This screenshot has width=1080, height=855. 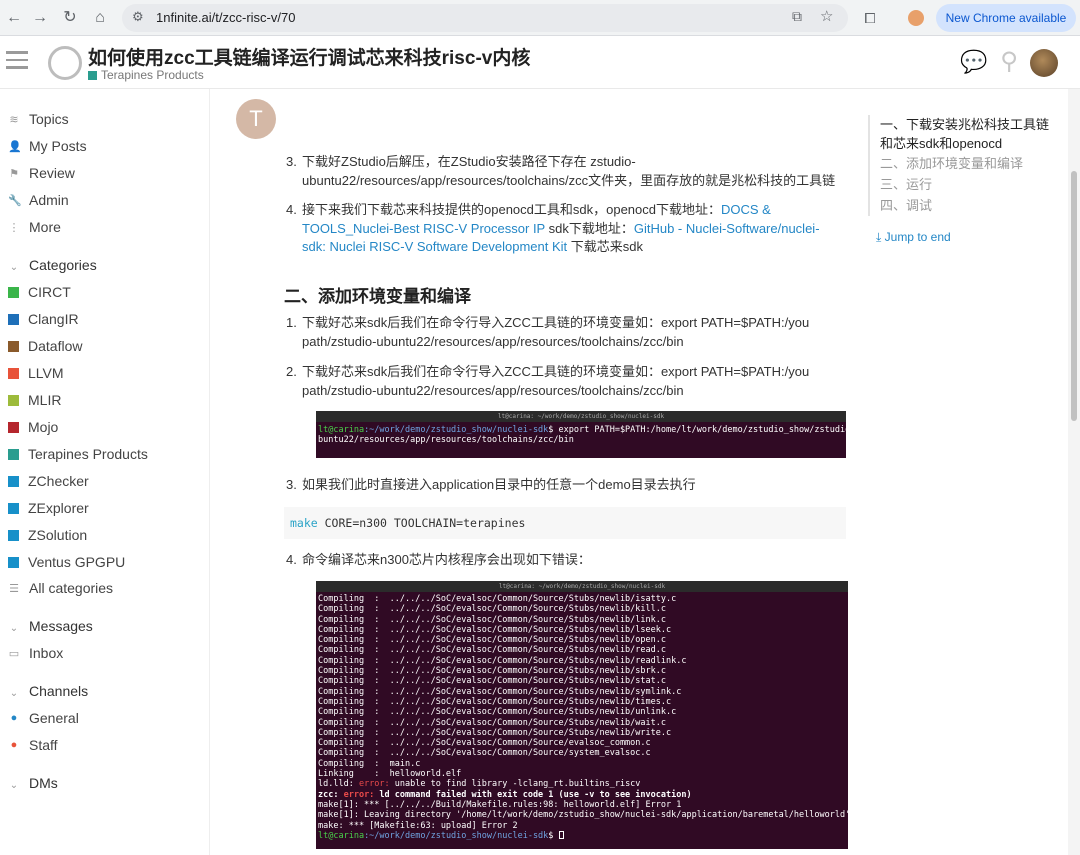 What do you see at coordinates (499, 484) in the screenshot?
I see `list-text: 如果我们此时直接进入application目录中的任意一个demo目录去执行` at bounding box center [499, 484].